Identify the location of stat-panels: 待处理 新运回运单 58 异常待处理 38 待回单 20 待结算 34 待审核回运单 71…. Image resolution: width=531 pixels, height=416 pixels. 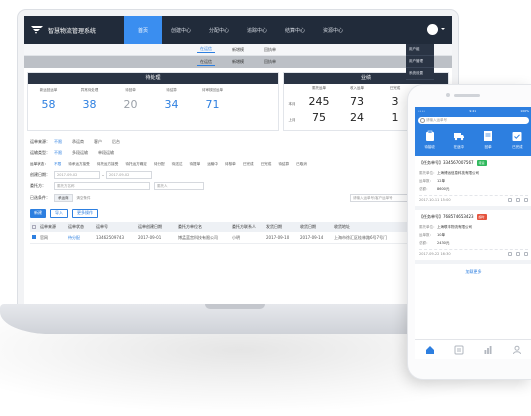
(238, 99).